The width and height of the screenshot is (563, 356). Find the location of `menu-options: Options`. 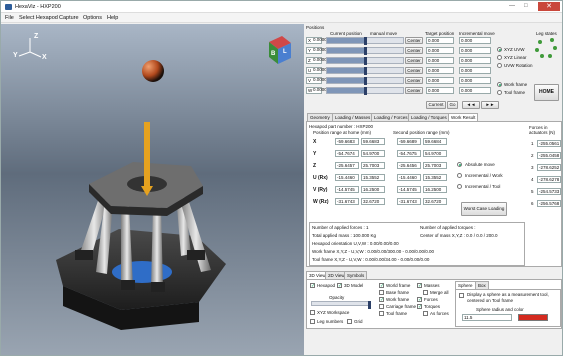

menu-options: Options is located at coordinates (92, 18).